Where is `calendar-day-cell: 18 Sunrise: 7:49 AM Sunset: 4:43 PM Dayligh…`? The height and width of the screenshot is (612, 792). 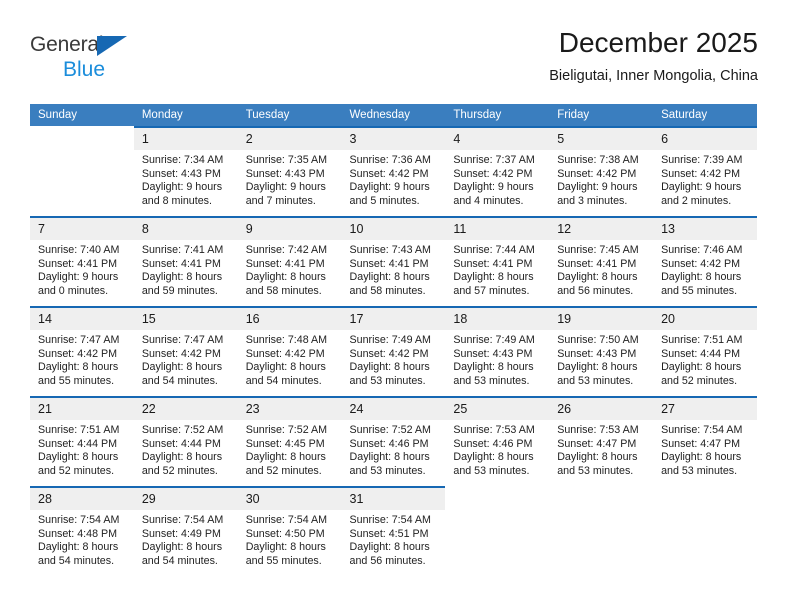 calendar-day-cell: 18 Sunrise: 7:49 AM Sunset: 4:43 PM Dayligh… is located at coordinates (497, 351).